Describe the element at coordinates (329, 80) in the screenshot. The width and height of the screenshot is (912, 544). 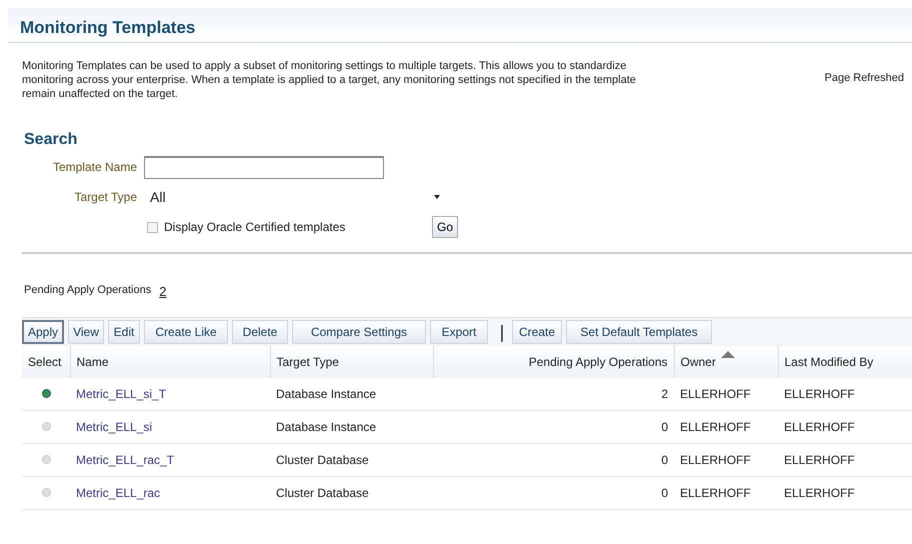
I see `description-text: Monitoring Templates can be used to apply a subset of monitoring settings to multiple targets. This allows you to standardize monitoring across your enterprise. When a template is applied to a target, any monitoring settings not specified in the template remain unaffected on the target.` at that location.